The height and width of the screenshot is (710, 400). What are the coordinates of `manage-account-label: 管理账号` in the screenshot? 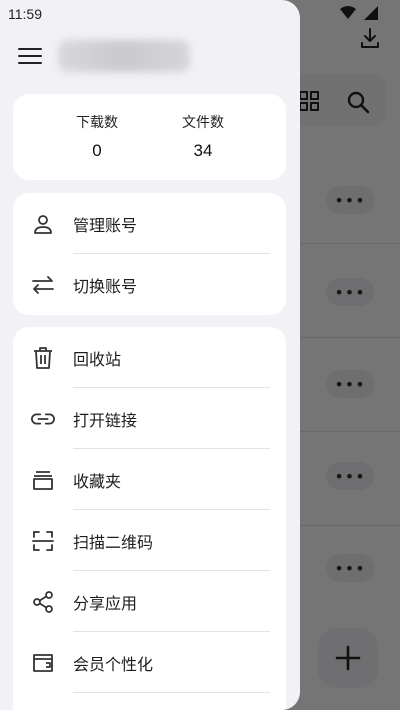 It's located at (105, 225).